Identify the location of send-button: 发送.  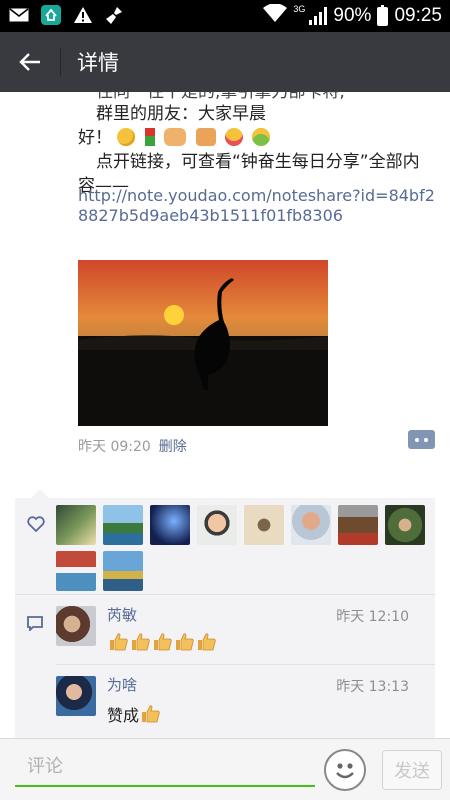
(412, 770).